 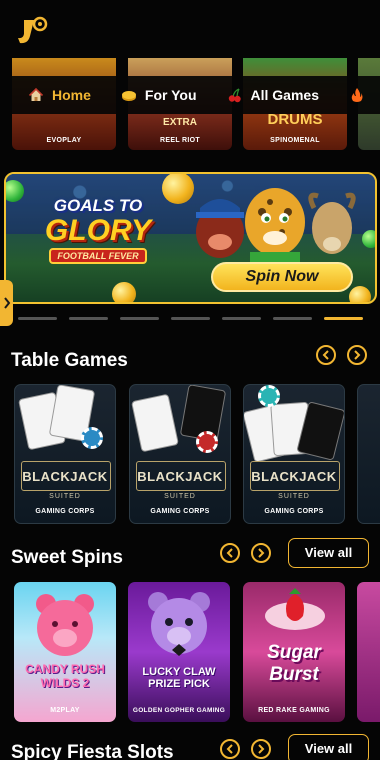 I want to click on banner-title-line2: GLORY, so click(x=98, y=230).